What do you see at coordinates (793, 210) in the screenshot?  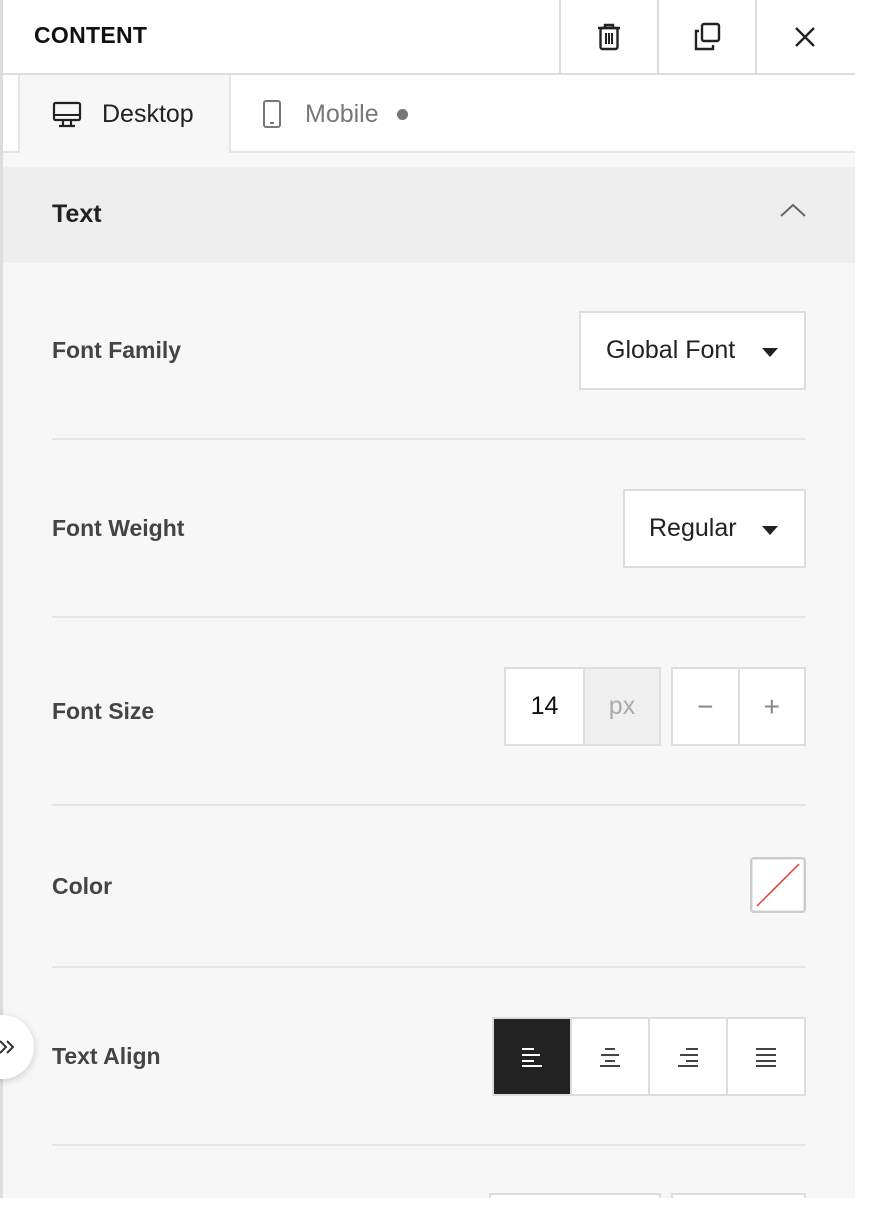 I see `chevron-up-icon` at bounding box center [793, 210].